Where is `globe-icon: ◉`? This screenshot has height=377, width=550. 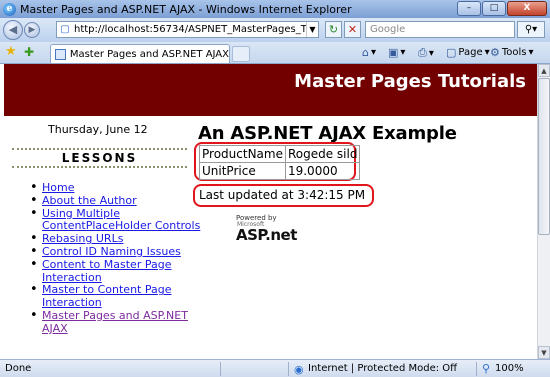 globe-icon: ◉ is located at coordinates (299, 369).